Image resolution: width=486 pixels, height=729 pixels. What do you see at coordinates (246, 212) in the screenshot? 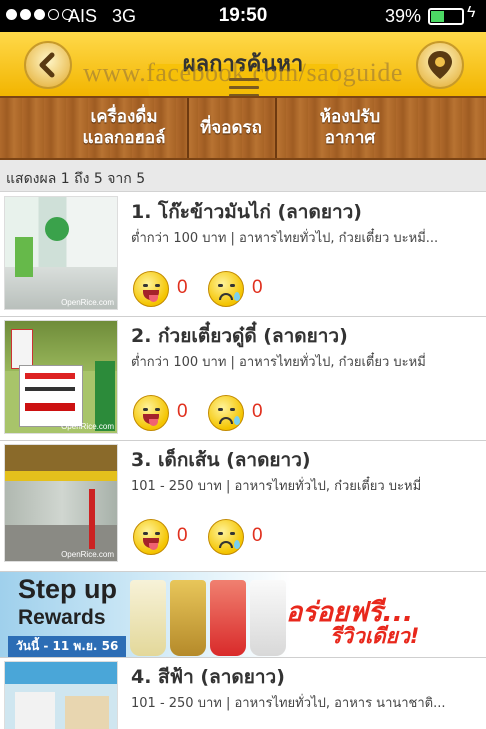
I see `restaurant-name: 1. โก๊ะข้าวมันไก่ (ลาดยาว)` at bounding box center [246, 212].